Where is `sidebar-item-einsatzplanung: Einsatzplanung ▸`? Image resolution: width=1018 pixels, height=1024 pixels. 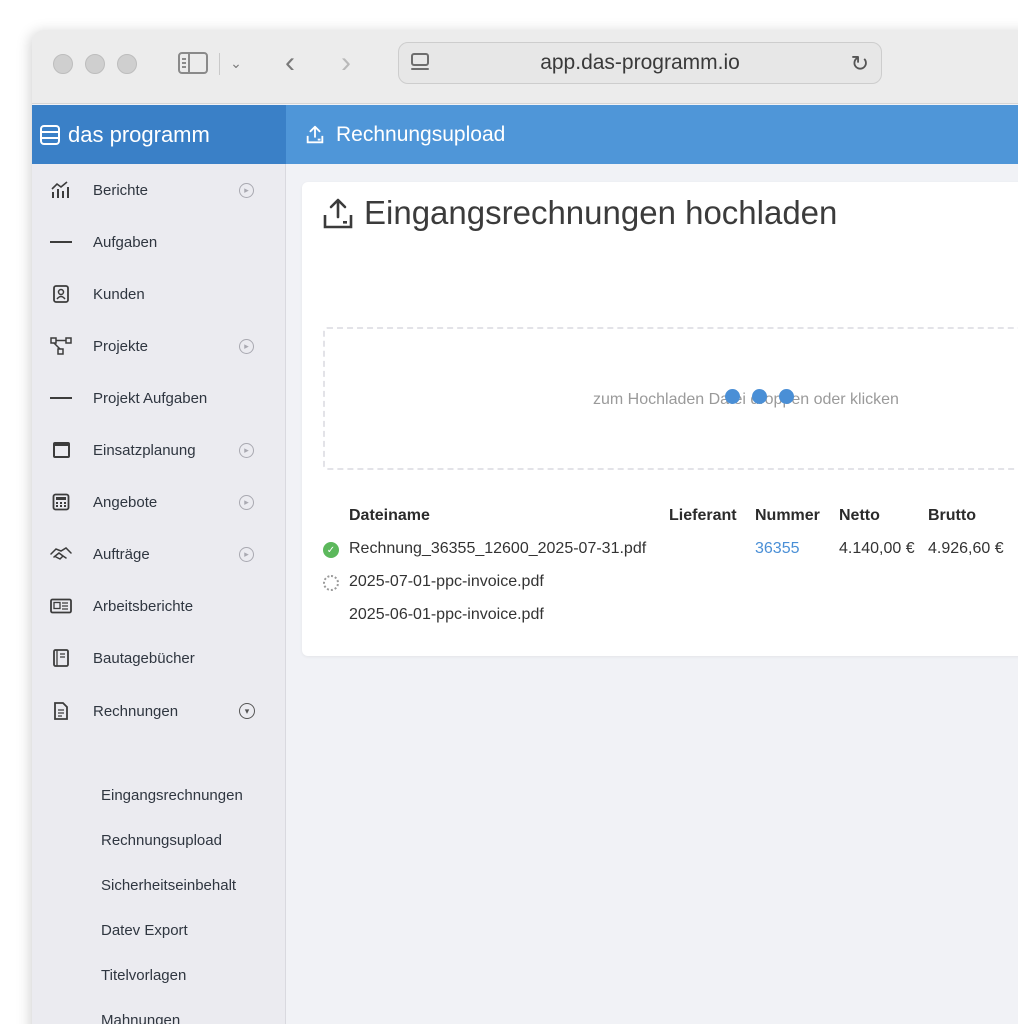
sidebar-item-einsatzplanung: Einsatzplanung ▸ is located at coordinates (159, 450).